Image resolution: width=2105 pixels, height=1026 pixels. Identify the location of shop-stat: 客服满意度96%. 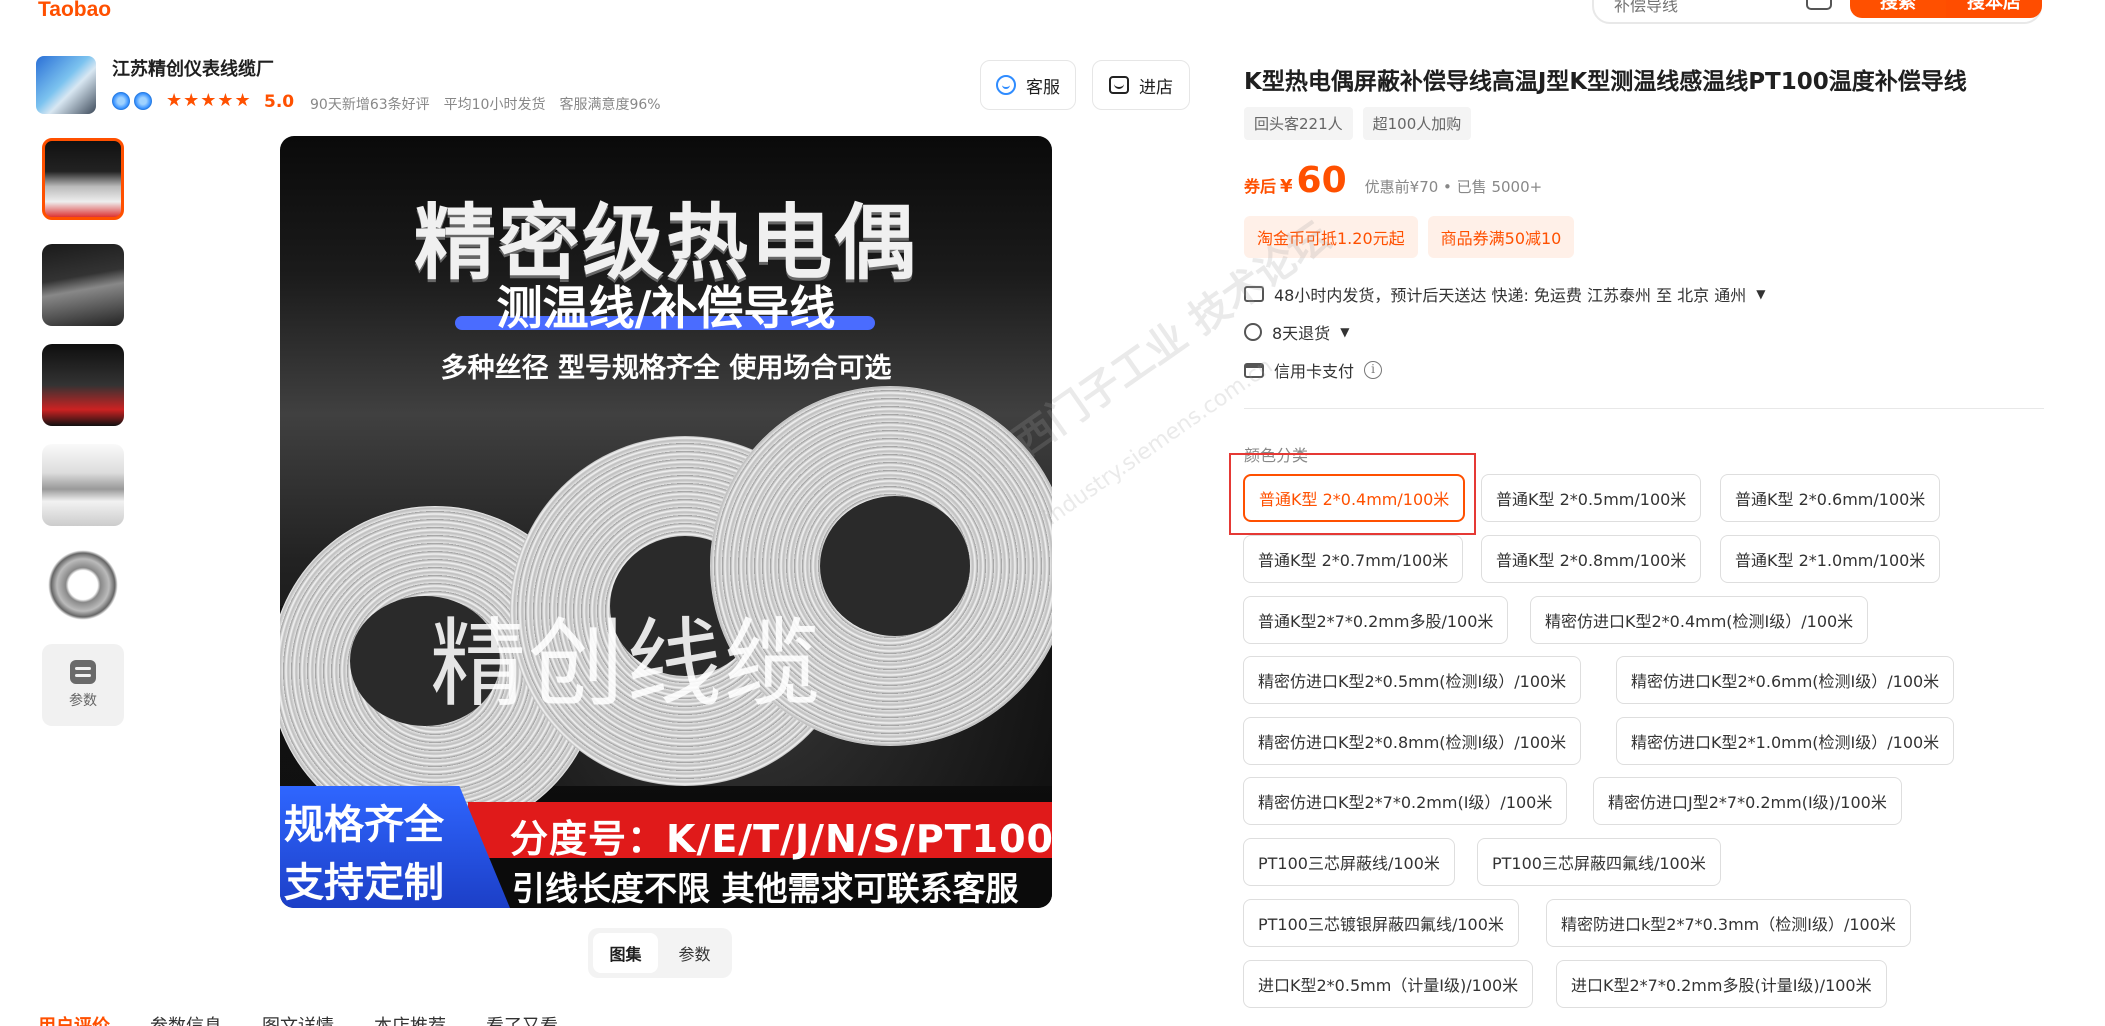
(610, 105).